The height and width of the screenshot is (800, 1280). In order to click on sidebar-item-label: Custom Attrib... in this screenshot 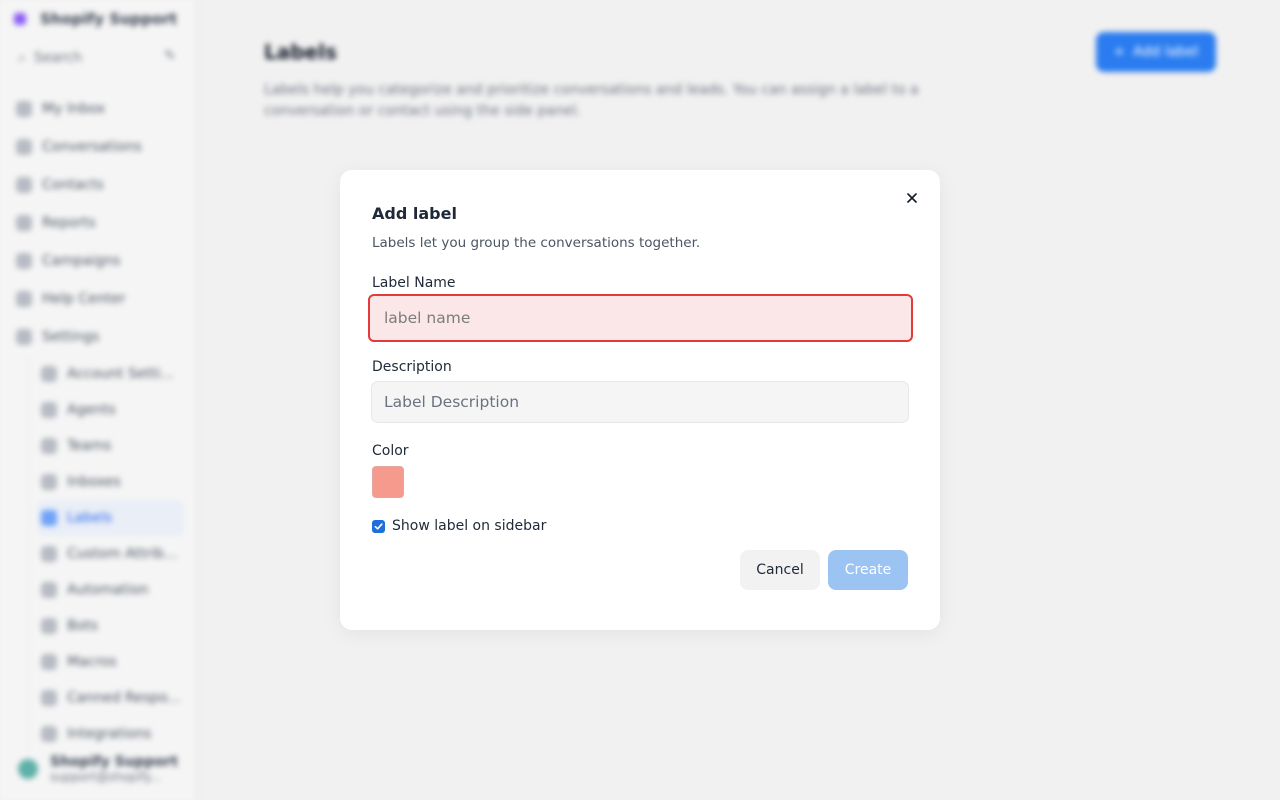, I will do `click(122, 554)`.